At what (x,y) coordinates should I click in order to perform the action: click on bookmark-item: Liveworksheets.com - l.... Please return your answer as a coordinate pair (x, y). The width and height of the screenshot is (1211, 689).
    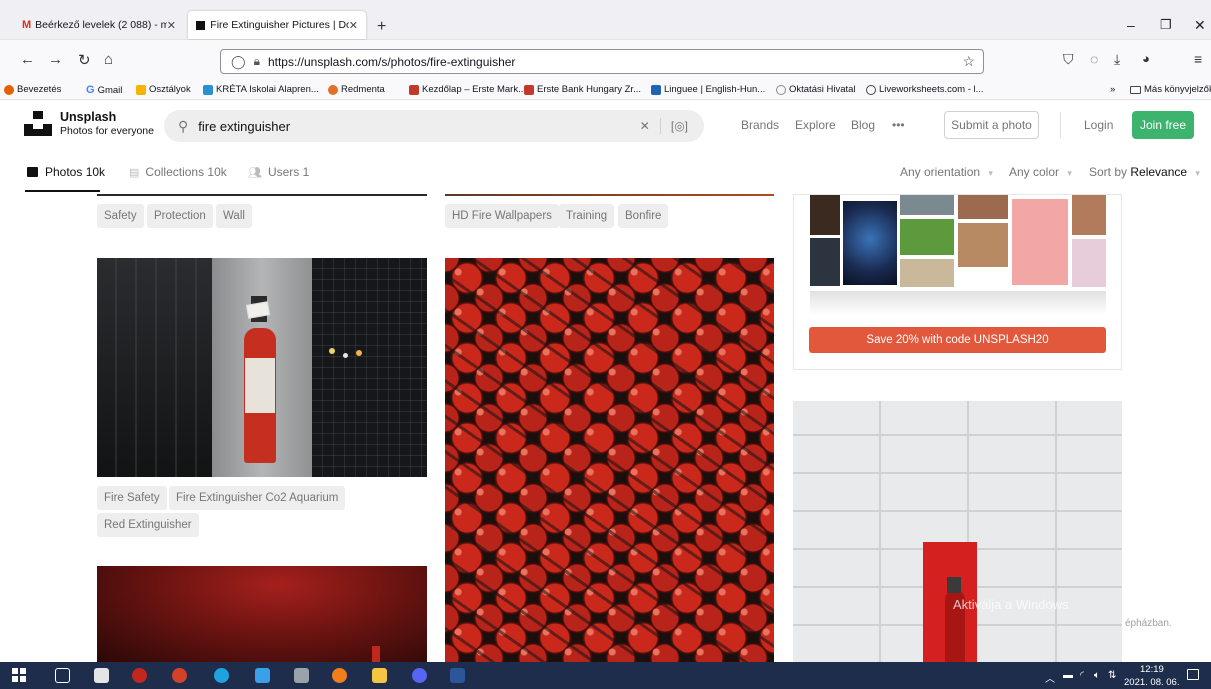
    Looking at the image, I should click on (925, 89).